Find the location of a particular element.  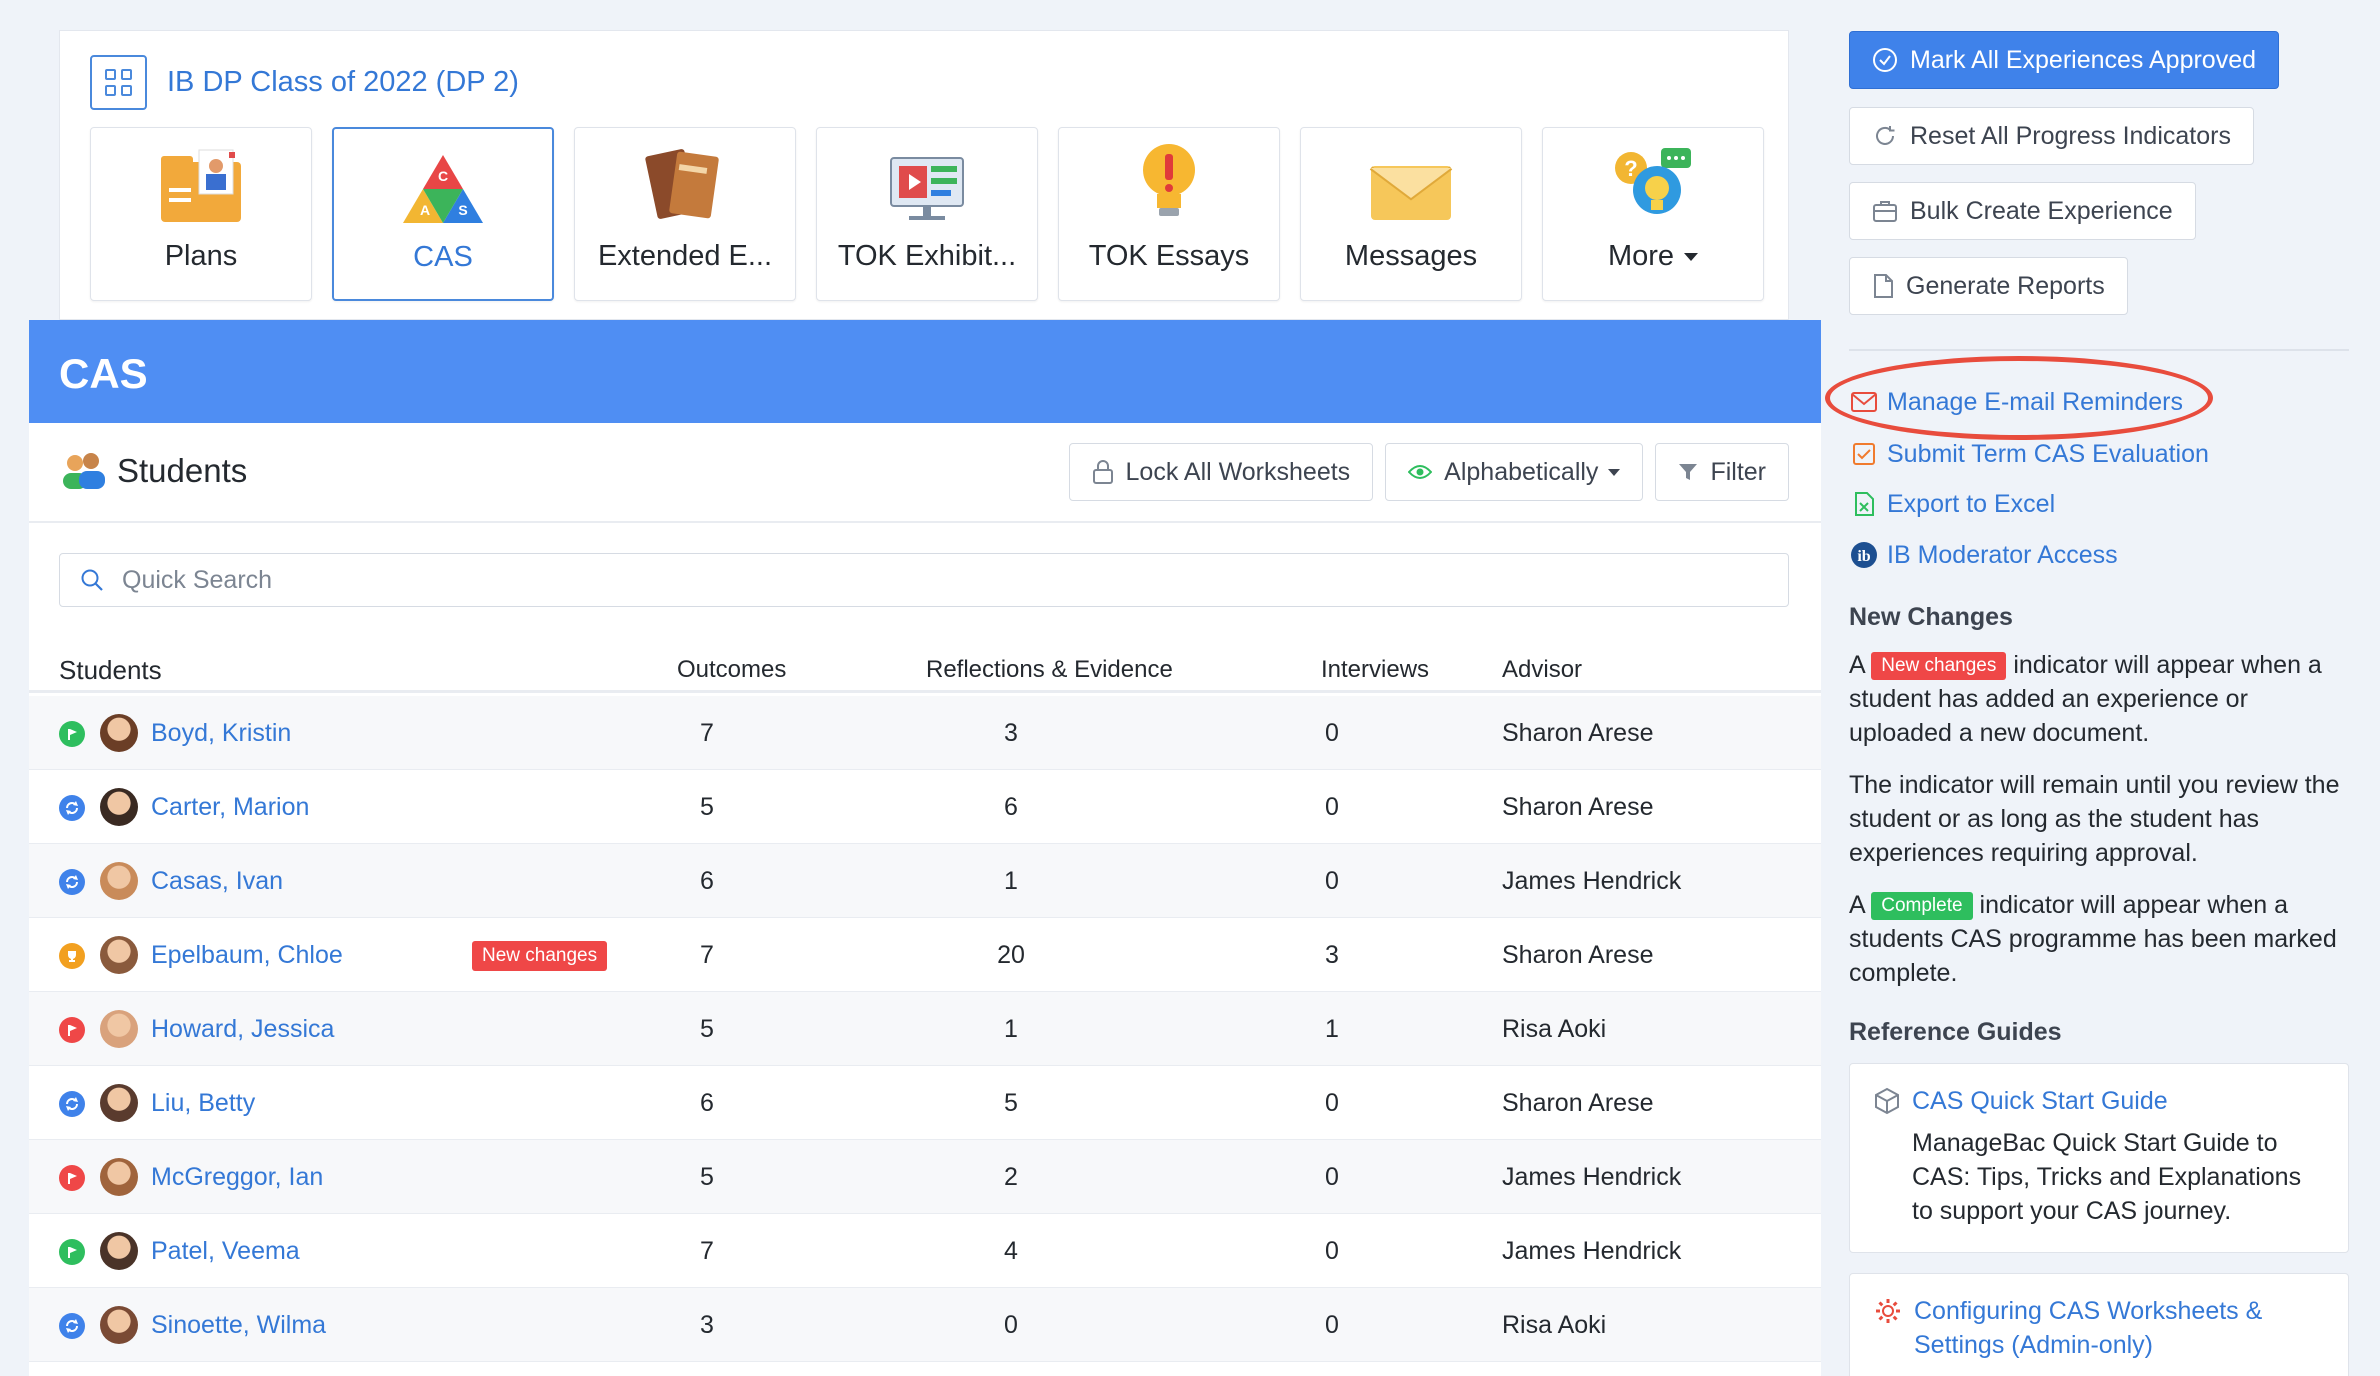

interviews-count: 1 is located at coordinates (1332, 1029).